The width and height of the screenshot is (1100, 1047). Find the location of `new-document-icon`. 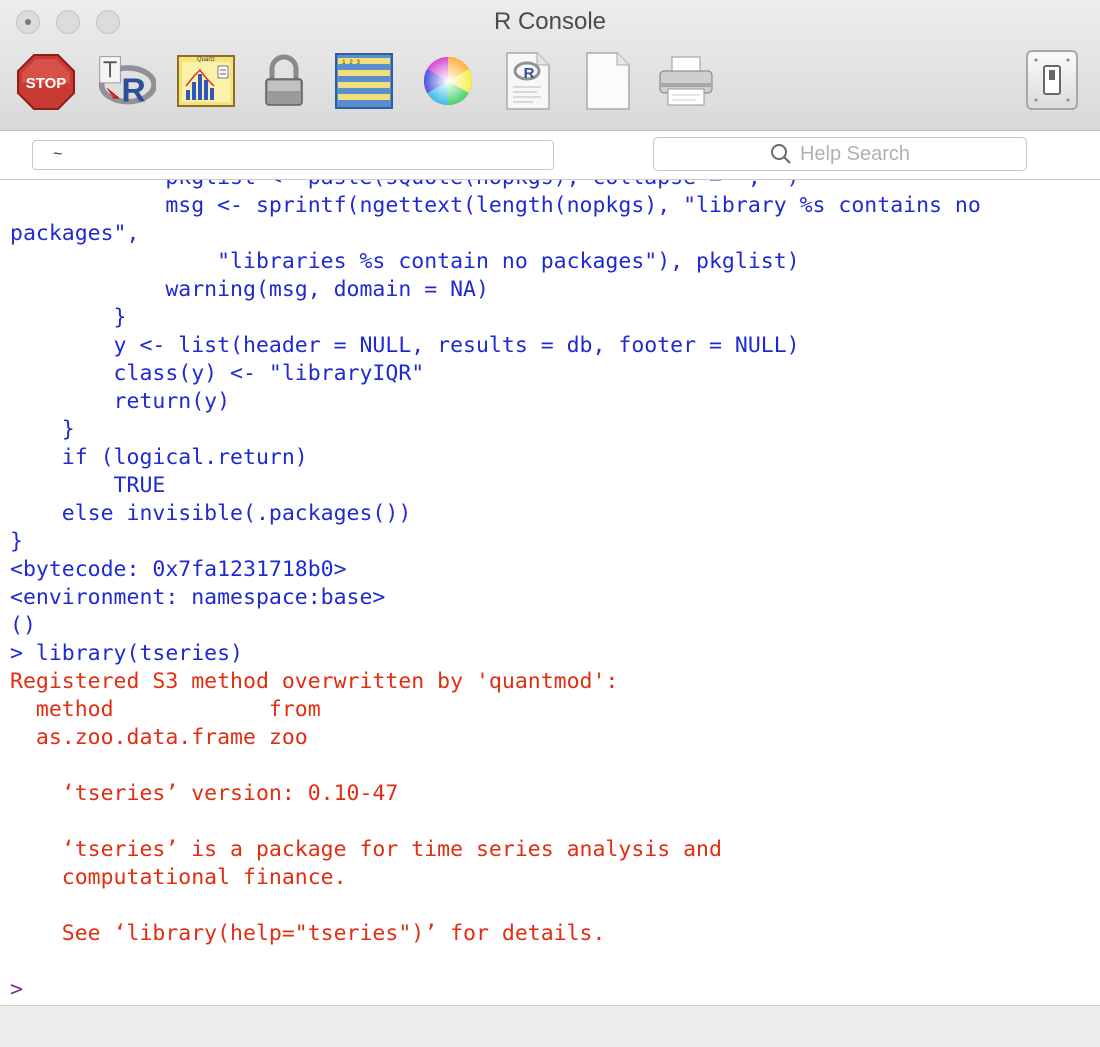

new-document-icon is located at coordinates (608, 81).